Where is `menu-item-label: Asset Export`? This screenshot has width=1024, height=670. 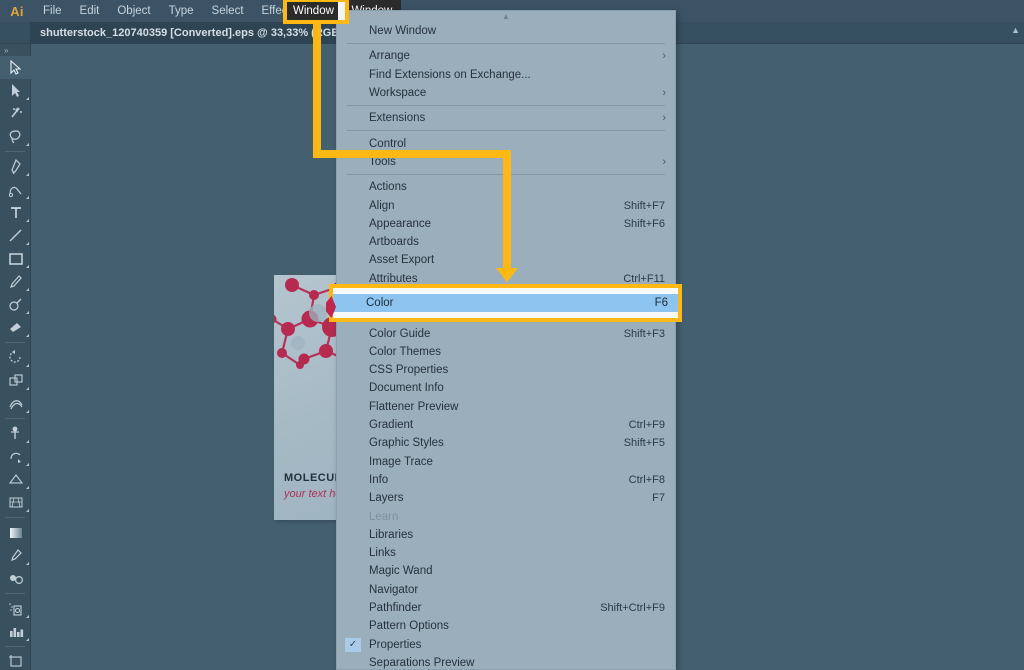 menu-item-label: Asset Export is located at coordinates (402, 260).